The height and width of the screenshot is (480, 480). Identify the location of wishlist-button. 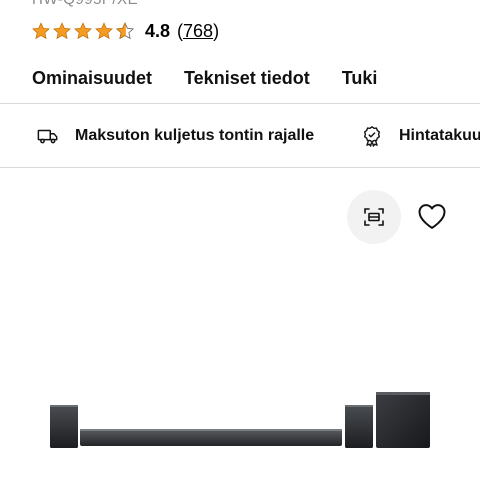
(432, 216).